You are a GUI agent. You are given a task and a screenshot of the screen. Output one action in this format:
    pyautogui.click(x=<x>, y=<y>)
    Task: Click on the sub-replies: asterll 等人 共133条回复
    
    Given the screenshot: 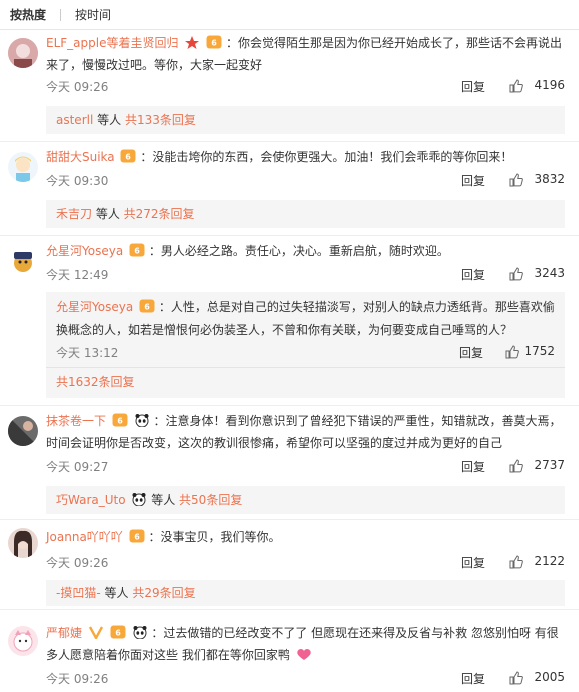 What is the action you would take?
    pyautogui.click(x=305, y=120)
    